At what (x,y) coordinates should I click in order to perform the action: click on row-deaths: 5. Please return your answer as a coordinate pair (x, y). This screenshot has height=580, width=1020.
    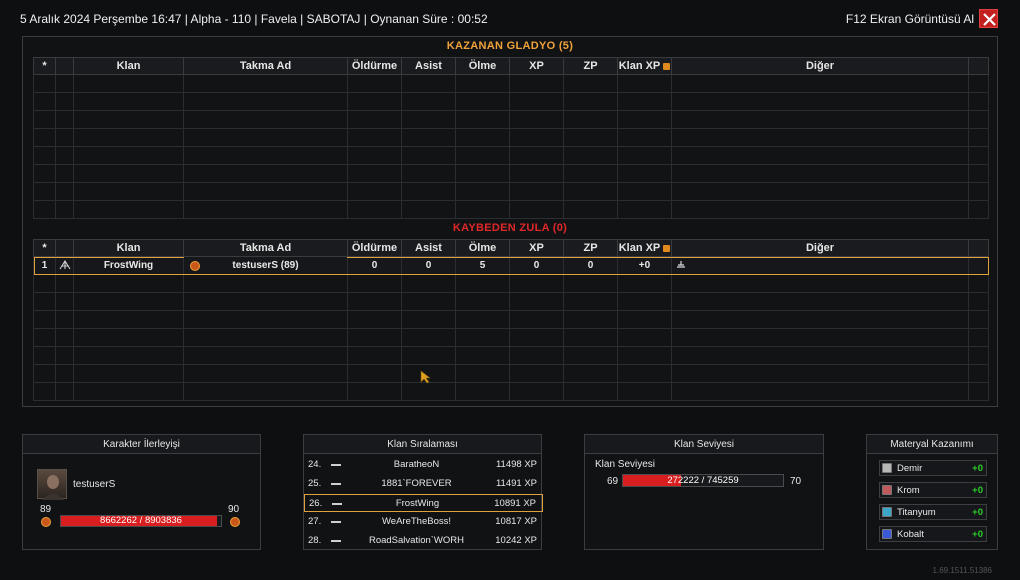
    Looking at the image, I should click on (482, 265).